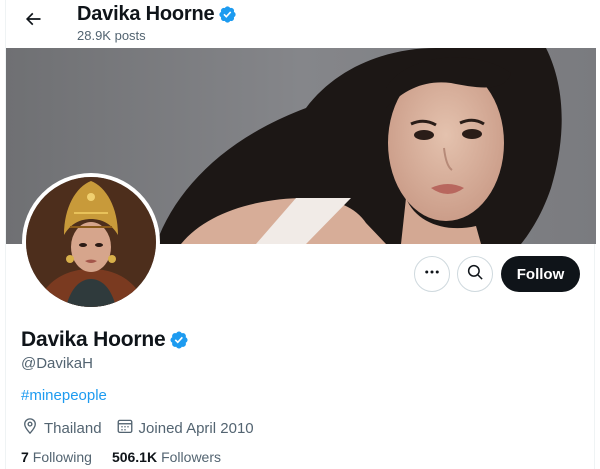  What do you see at coordinates (64, 395) in the screenshot?
I see `bio-hashtag-link: #minepeople` at bounding box center [64, 395].